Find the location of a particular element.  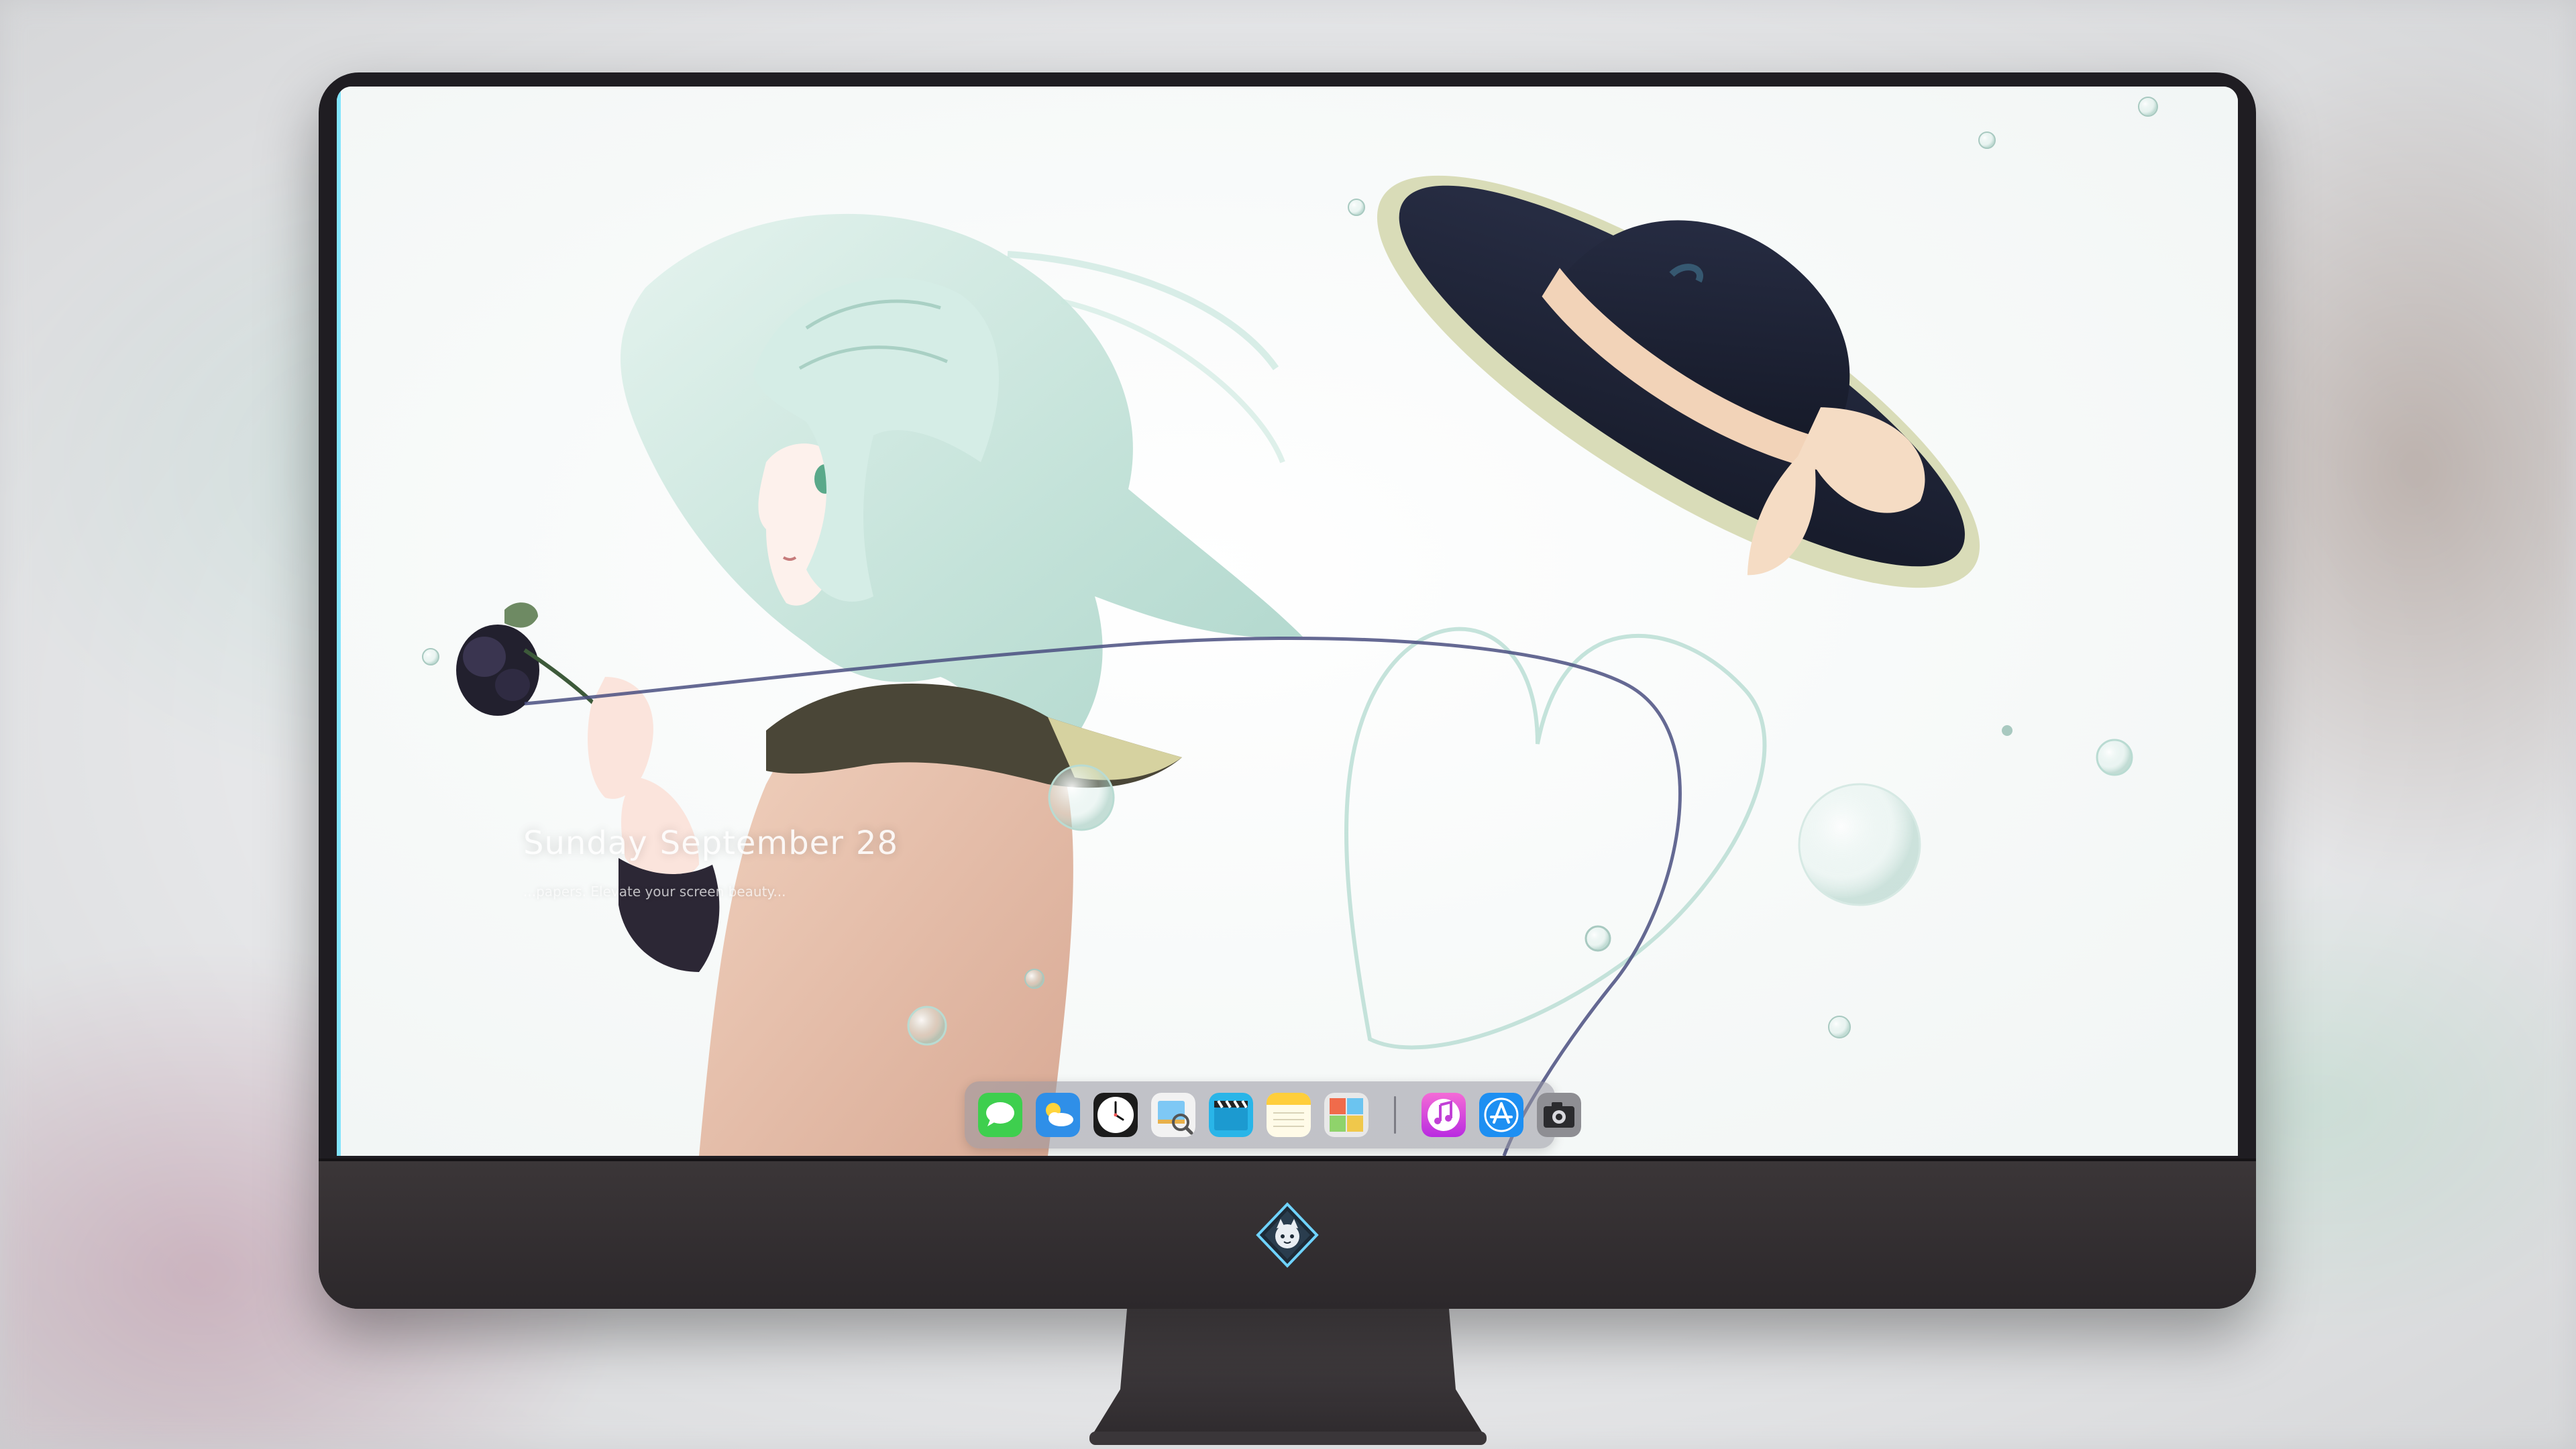

dock is located at coordinates (1273, 1114).